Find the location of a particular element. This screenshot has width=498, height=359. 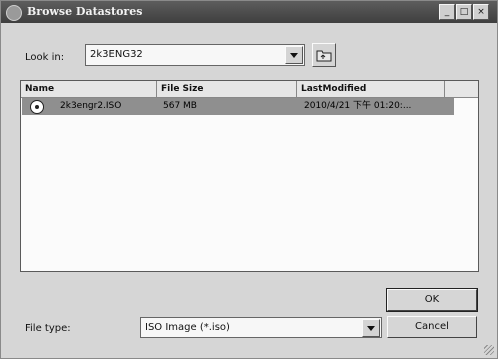

up-folder-button is located at coordinates (324, 55).